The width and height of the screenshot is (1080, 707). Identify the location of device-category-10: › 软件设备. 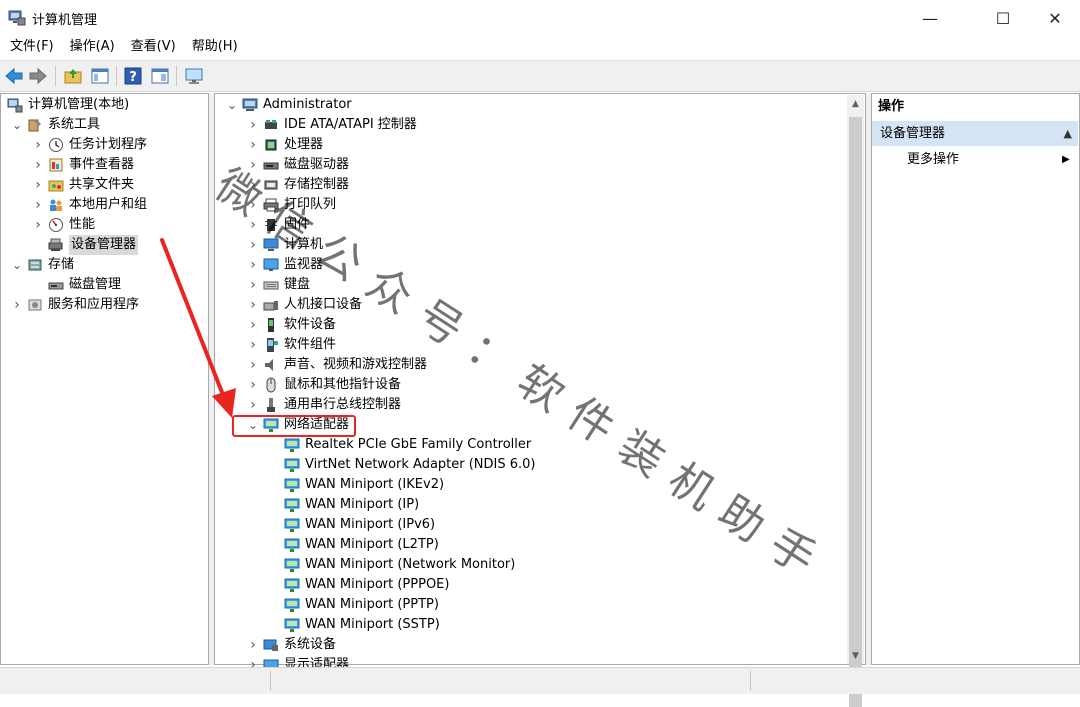
(293, 325).